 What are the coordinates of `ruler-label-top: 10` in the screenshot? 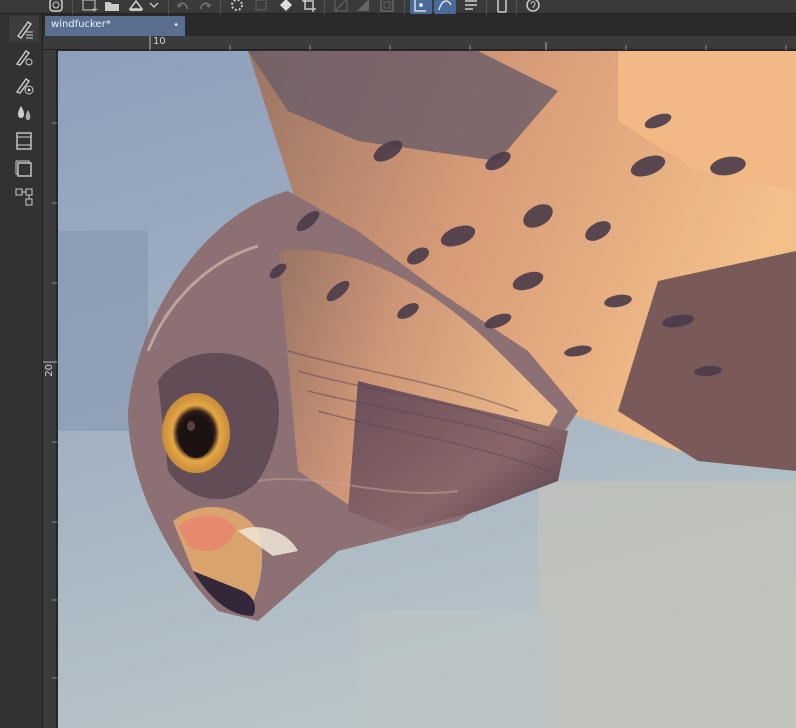 It's located at (159, 41).